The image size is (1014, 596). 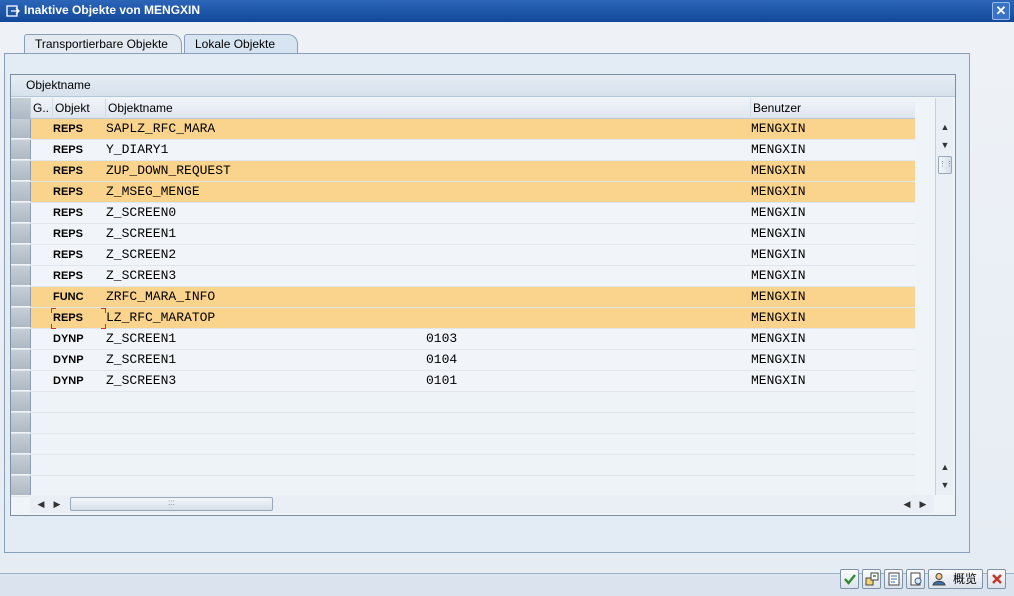 I want to click on table-row: REPS Z_SCREEN0 MENGXIN, so click(x=463, y=213).